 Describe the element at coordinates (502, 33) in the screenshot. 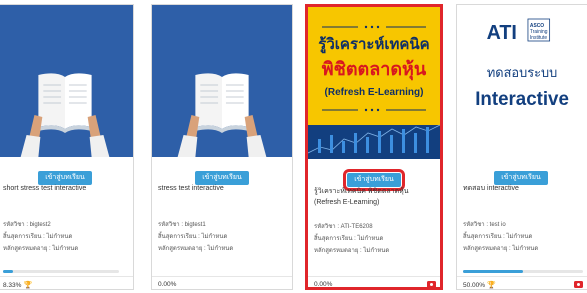

I see `ati-logo-text: ATI` at that location.